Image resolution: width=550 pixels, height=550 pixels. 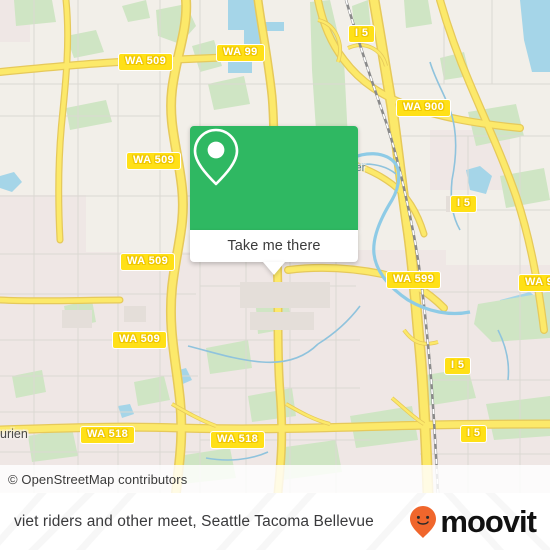 What do you see at coordinates (240, 53) in the screenshot?
I see `road-shield: WA 99` at bounding box center [240, 53].